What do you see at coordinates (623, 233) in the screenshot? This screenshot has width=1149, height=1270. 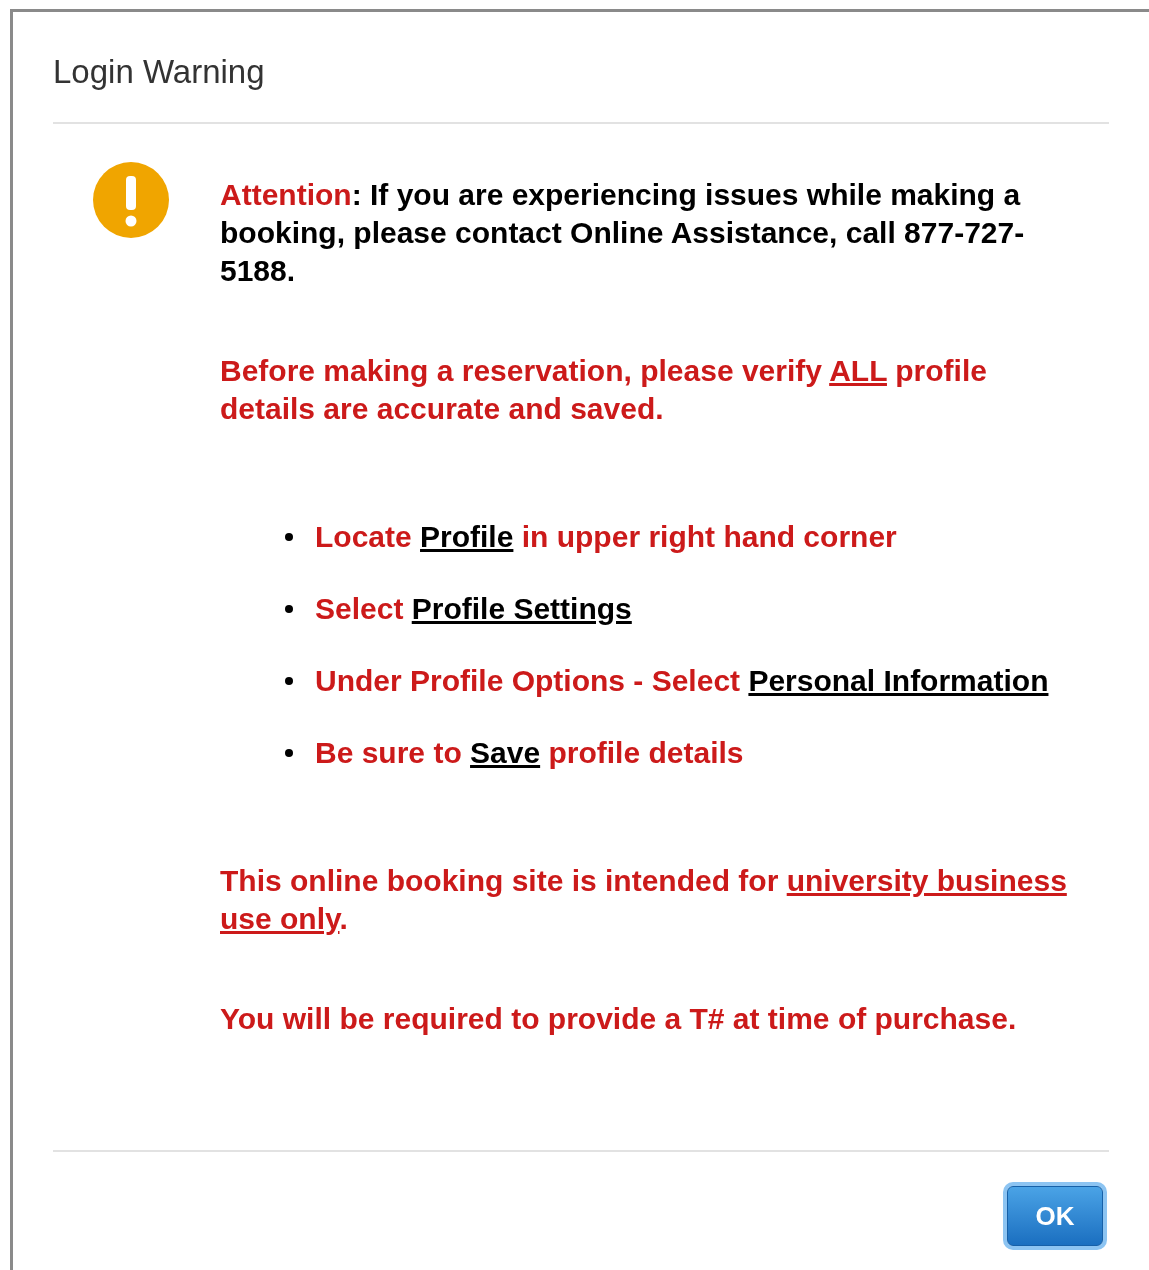 I see `message-text: Attention: If you are experiencing issues while making a booking, please contact Online Assistance, call 877-727-5188.` at bounding box center [623, 233].